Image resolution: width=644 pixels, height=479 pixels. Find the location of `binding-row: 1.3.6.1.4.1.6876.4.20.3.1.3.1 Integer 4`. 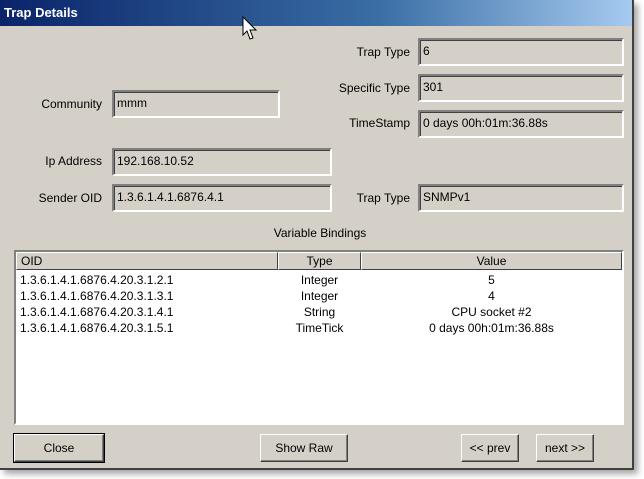

binding-row: 1.3.6.1.4.1.6876.4.20.3.1.3.1 Integer 4 is located at coordinates (319, 296).